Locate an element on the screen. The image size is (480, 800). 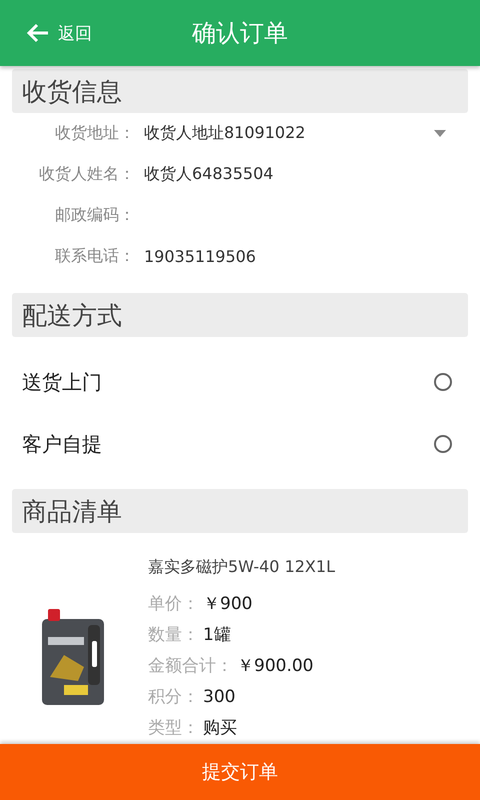
field-value: 收货人地址81091022 is located at coordinates (225, 133).